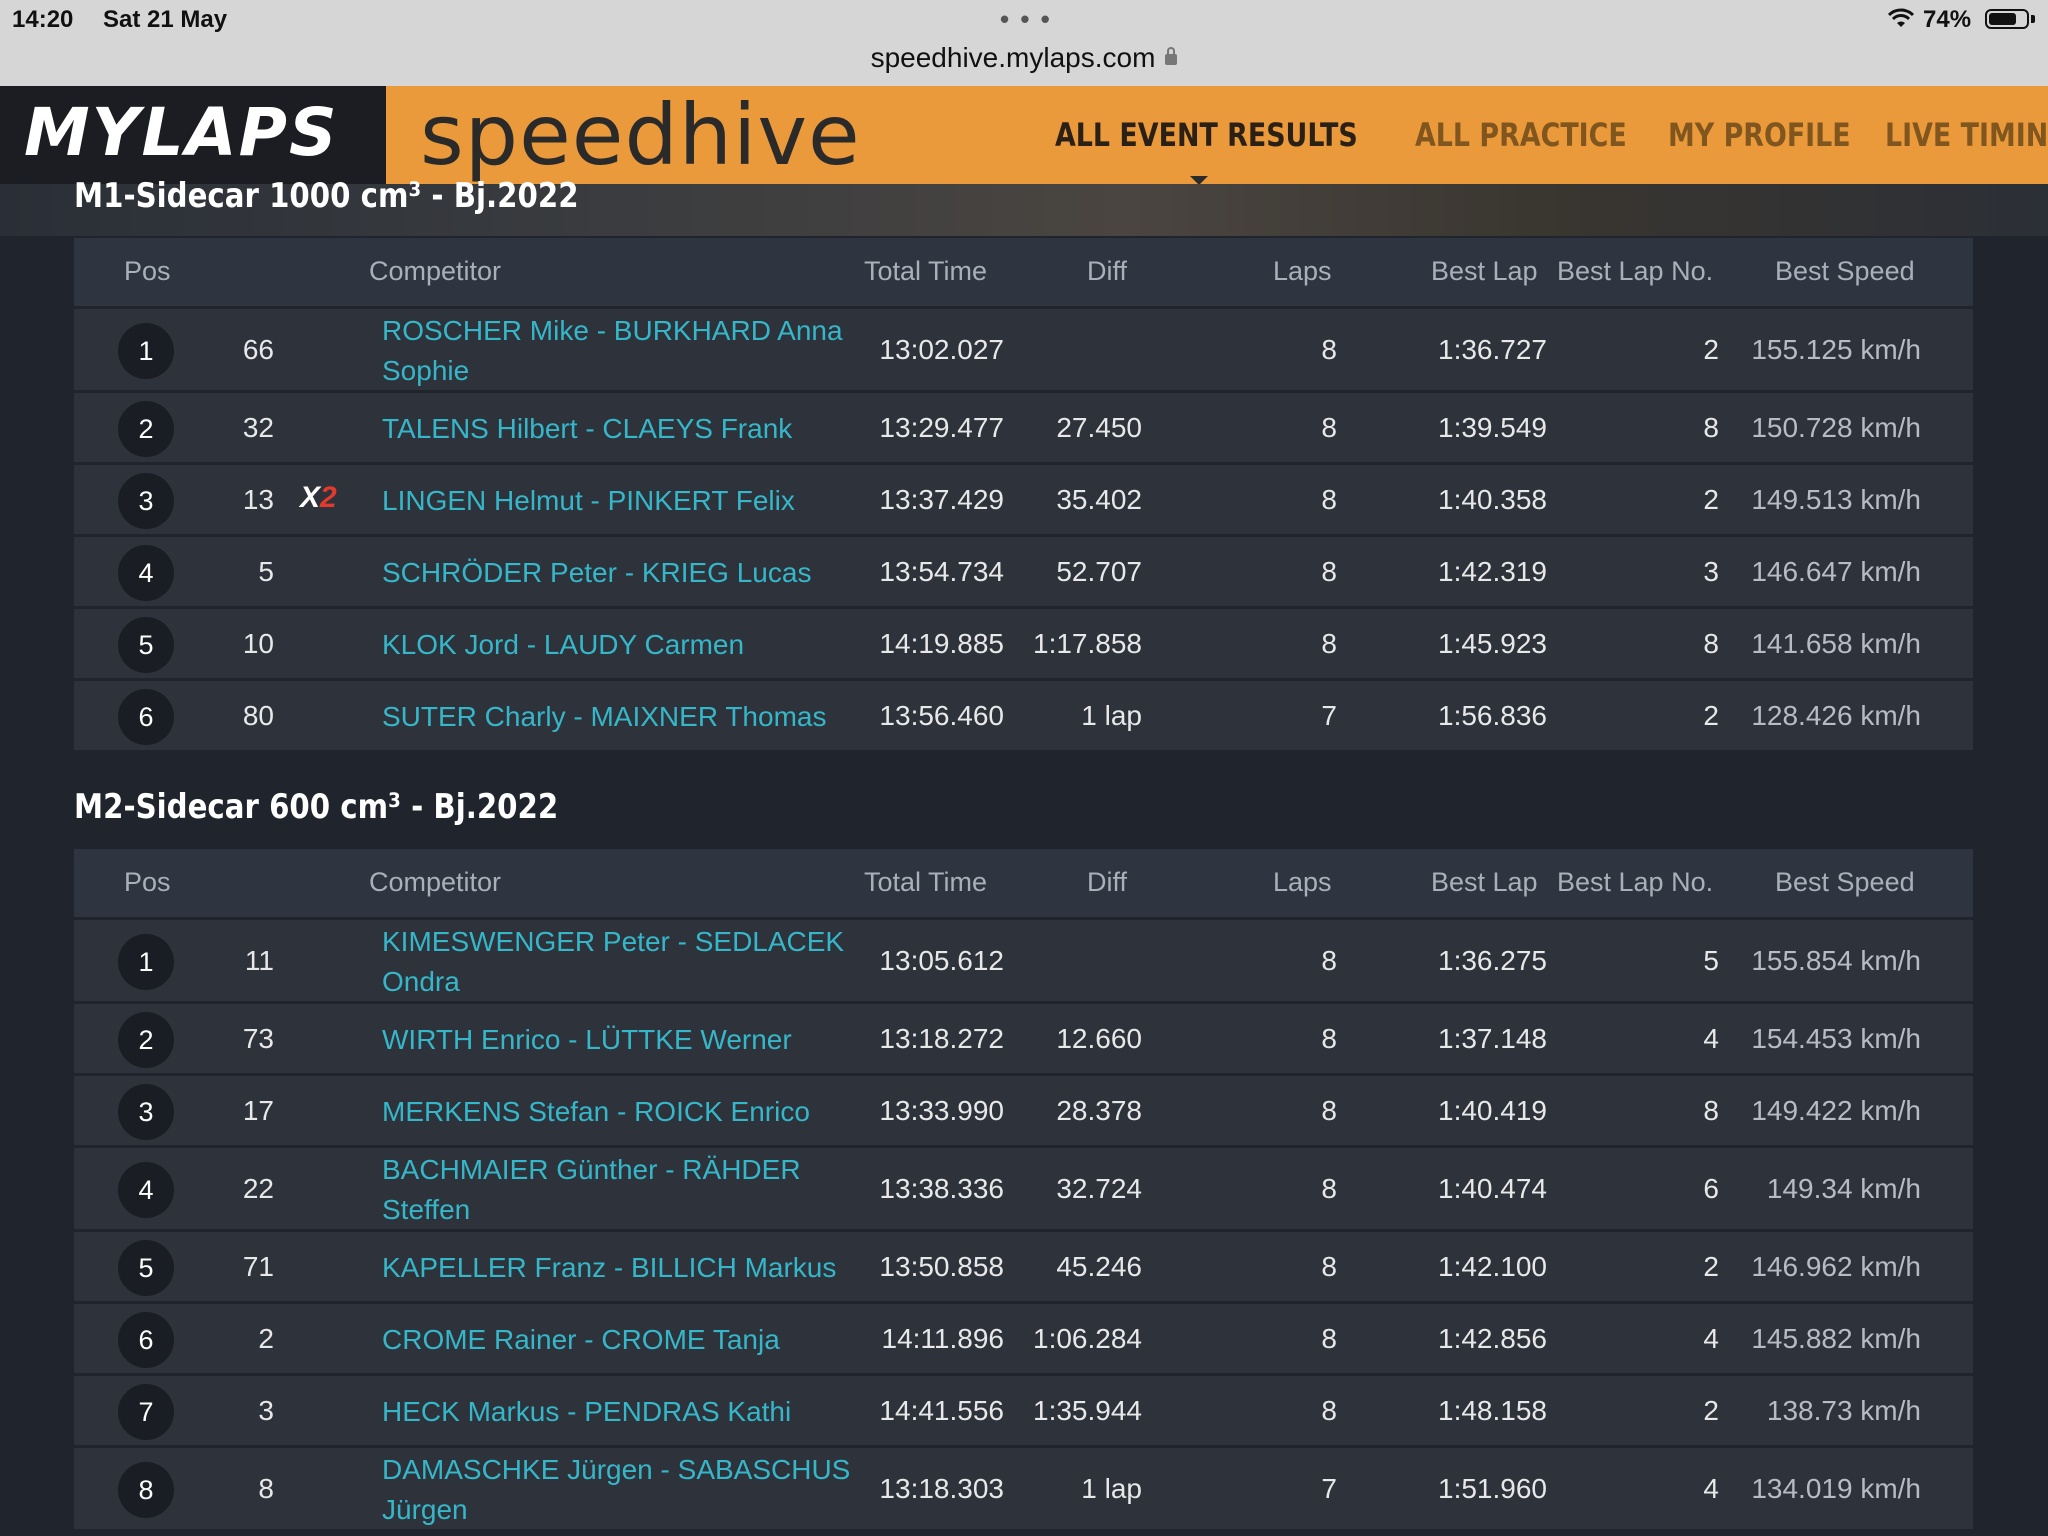  I want to click on best-lap: 1:45.923, so click(1492, 643).